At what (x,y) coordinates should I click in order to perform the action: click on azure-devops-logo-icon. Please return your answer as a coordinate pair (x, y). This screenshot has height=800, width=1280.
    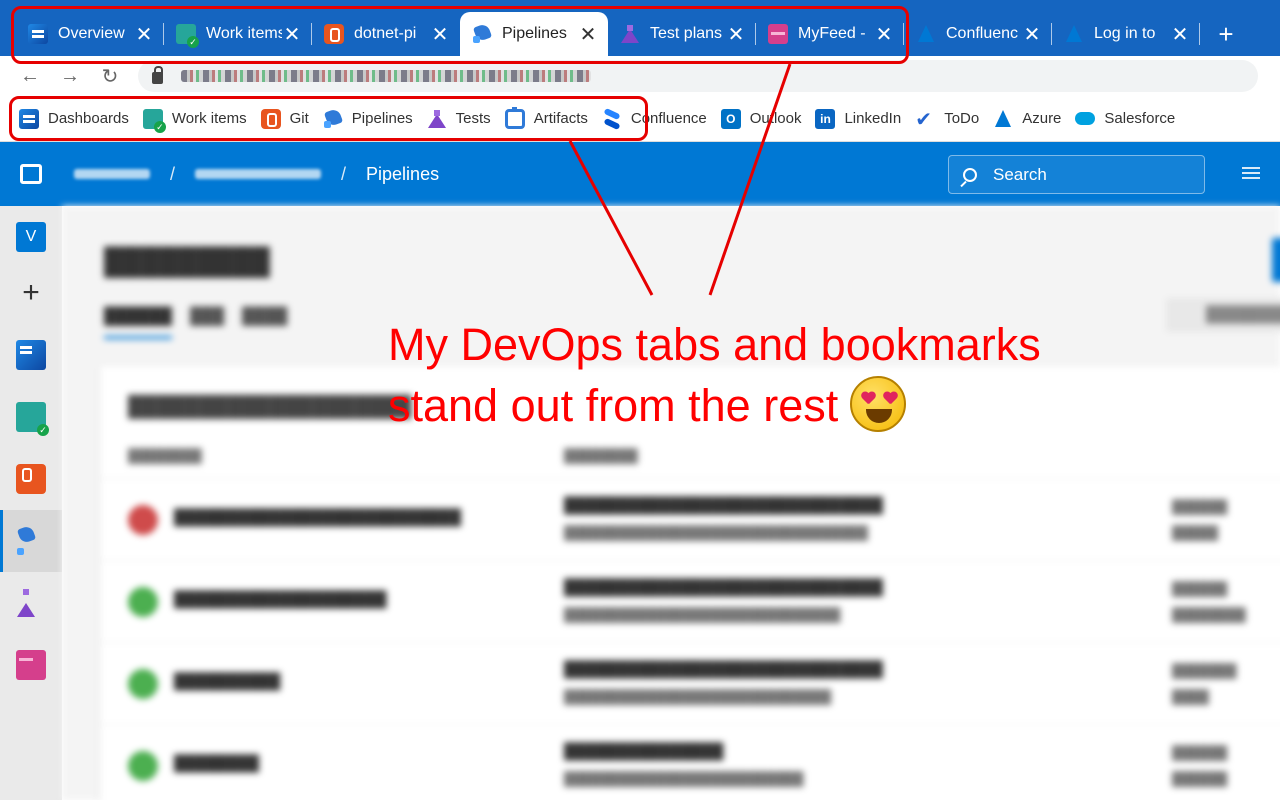
    Looking at the image, I should click on (31, 174).